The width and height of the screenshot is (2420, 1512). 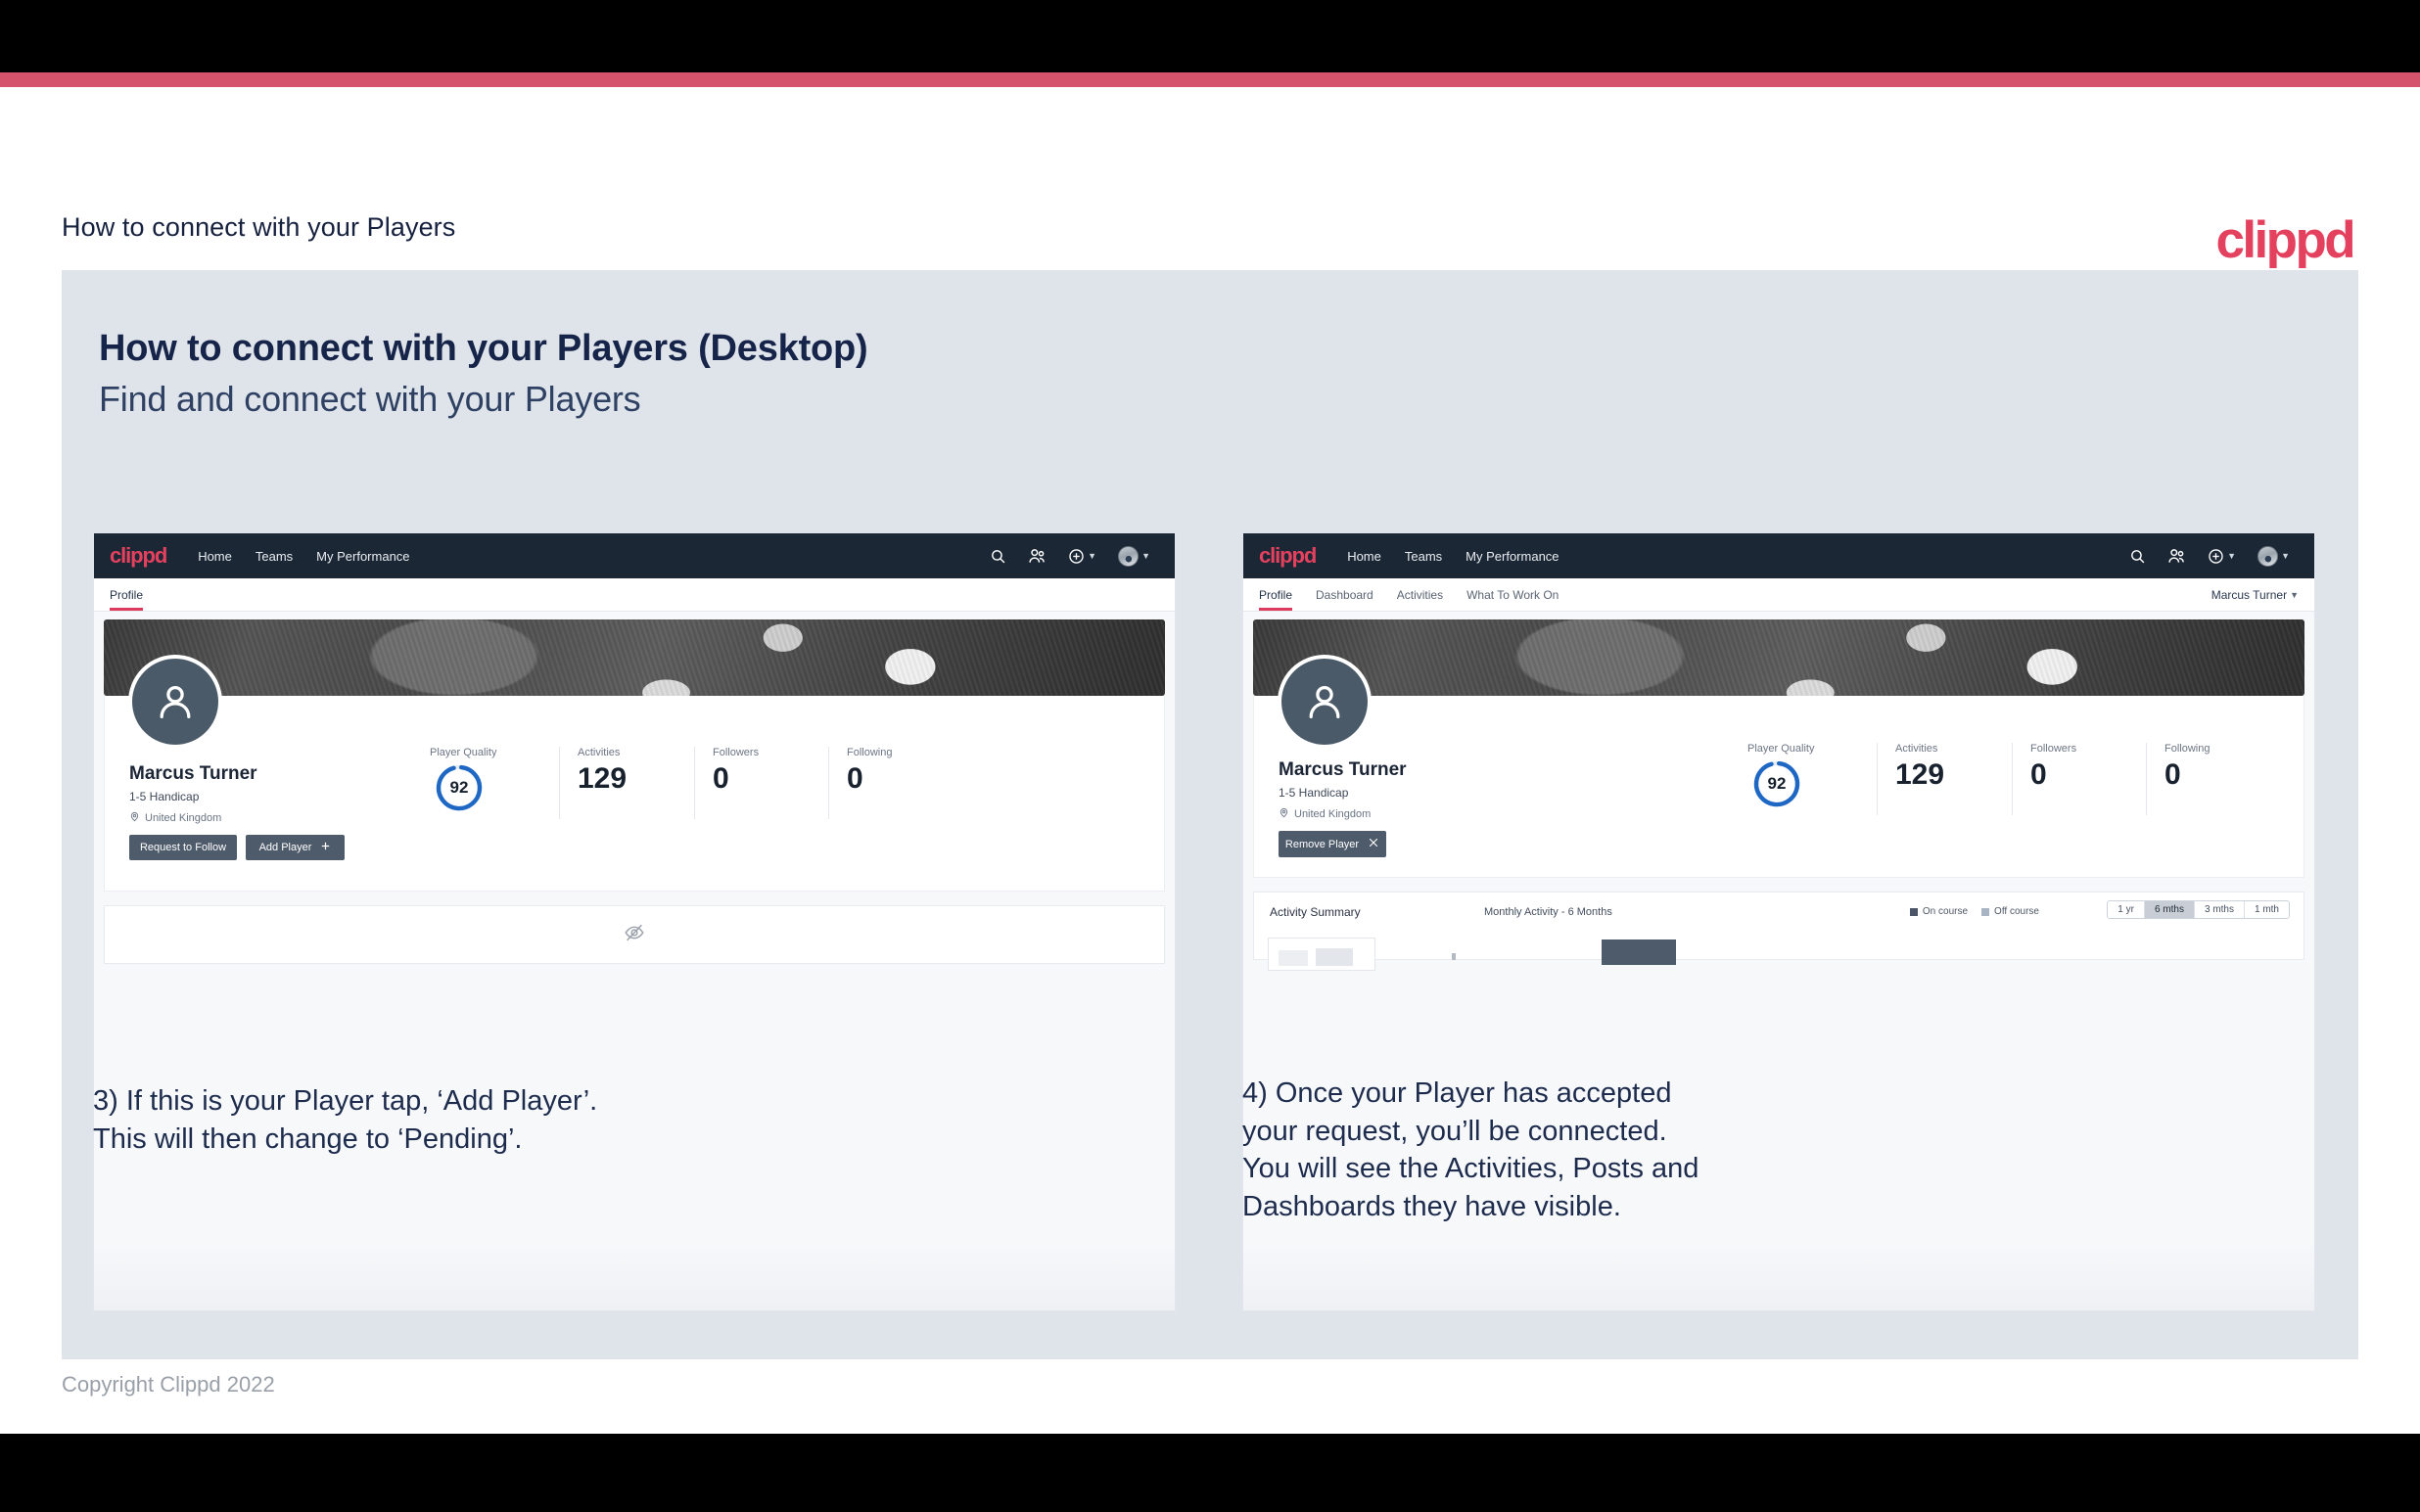 I want to click on following-label: Following, so click(x=2187, y=749).